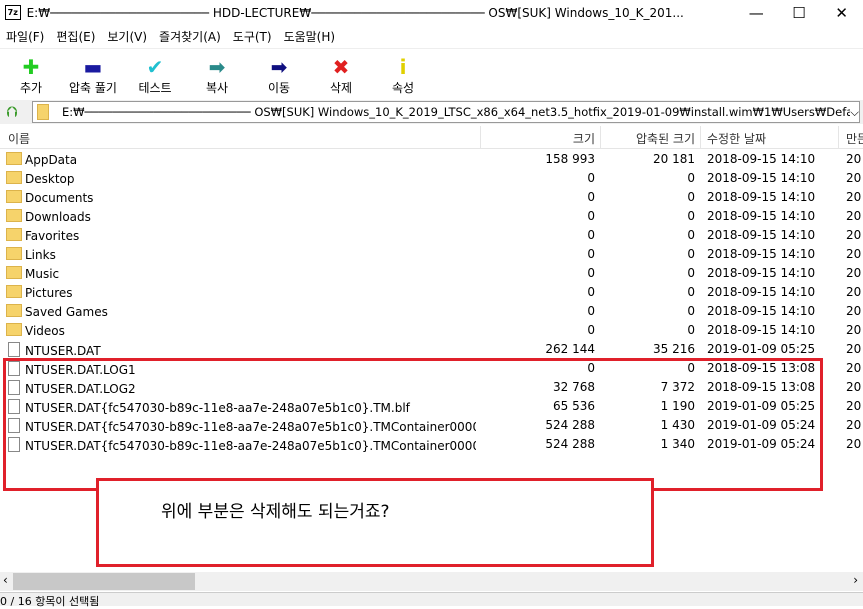  I want to click on list-item: Desktop 0 0 2018-09-15 14:10 20, so click(431, 178).